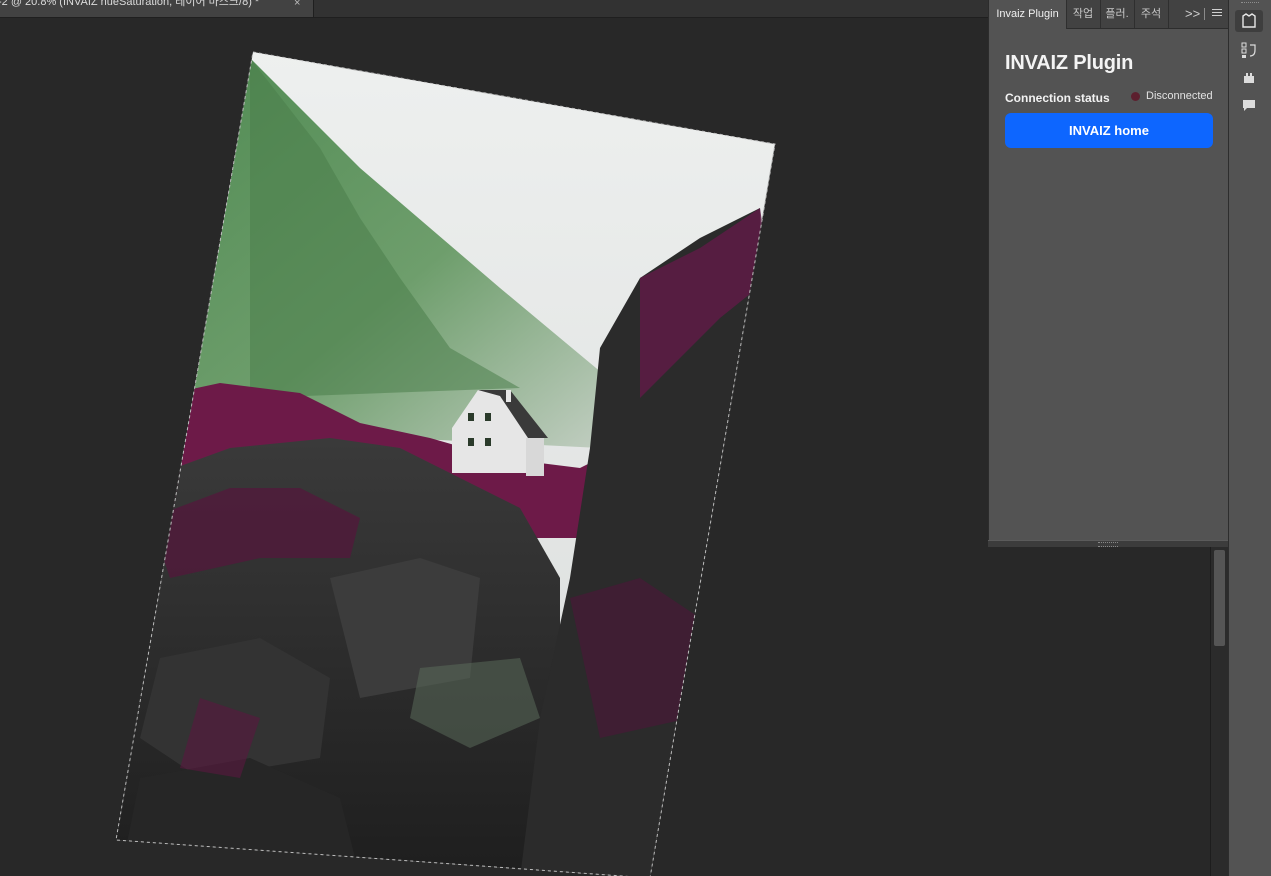  I want to click on tab-work: 작업, so click(1083, 14).